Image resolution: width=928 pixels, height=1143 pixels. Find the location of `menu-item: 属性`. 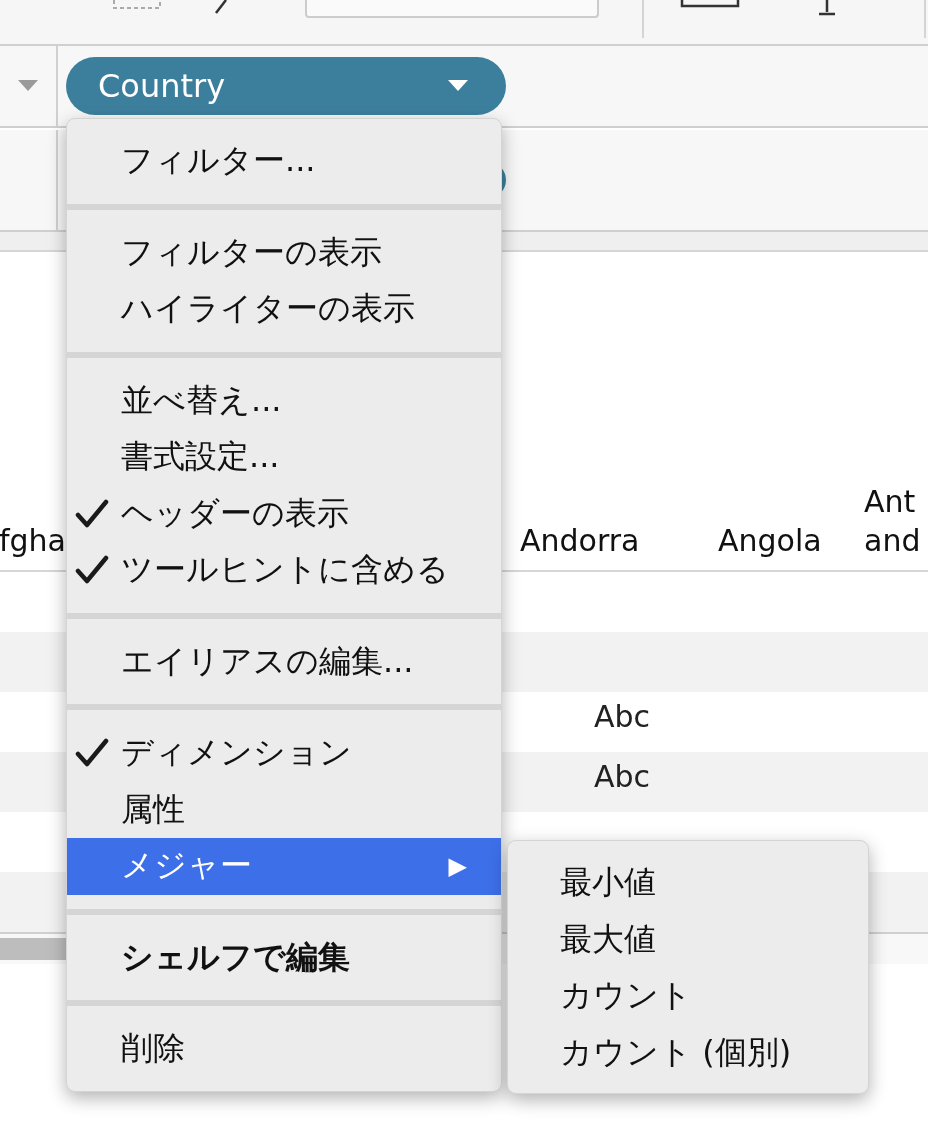

menu-item: 属性 is located at coordinates (284, 809).